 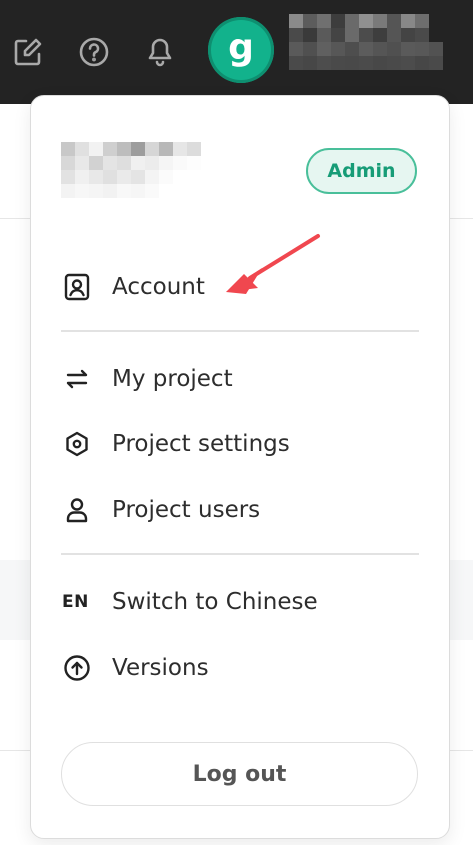 I want to click on edit-icon, so click(x=28, y=52).